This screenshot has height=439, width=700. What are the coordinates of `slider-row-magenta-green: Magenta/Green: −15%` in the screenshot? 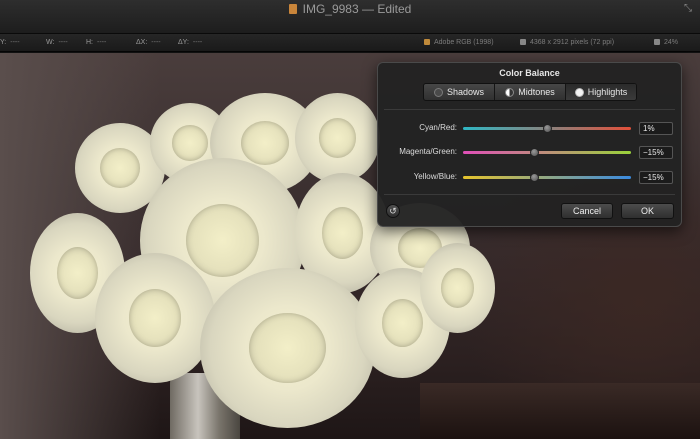 It's located at (530, 153).